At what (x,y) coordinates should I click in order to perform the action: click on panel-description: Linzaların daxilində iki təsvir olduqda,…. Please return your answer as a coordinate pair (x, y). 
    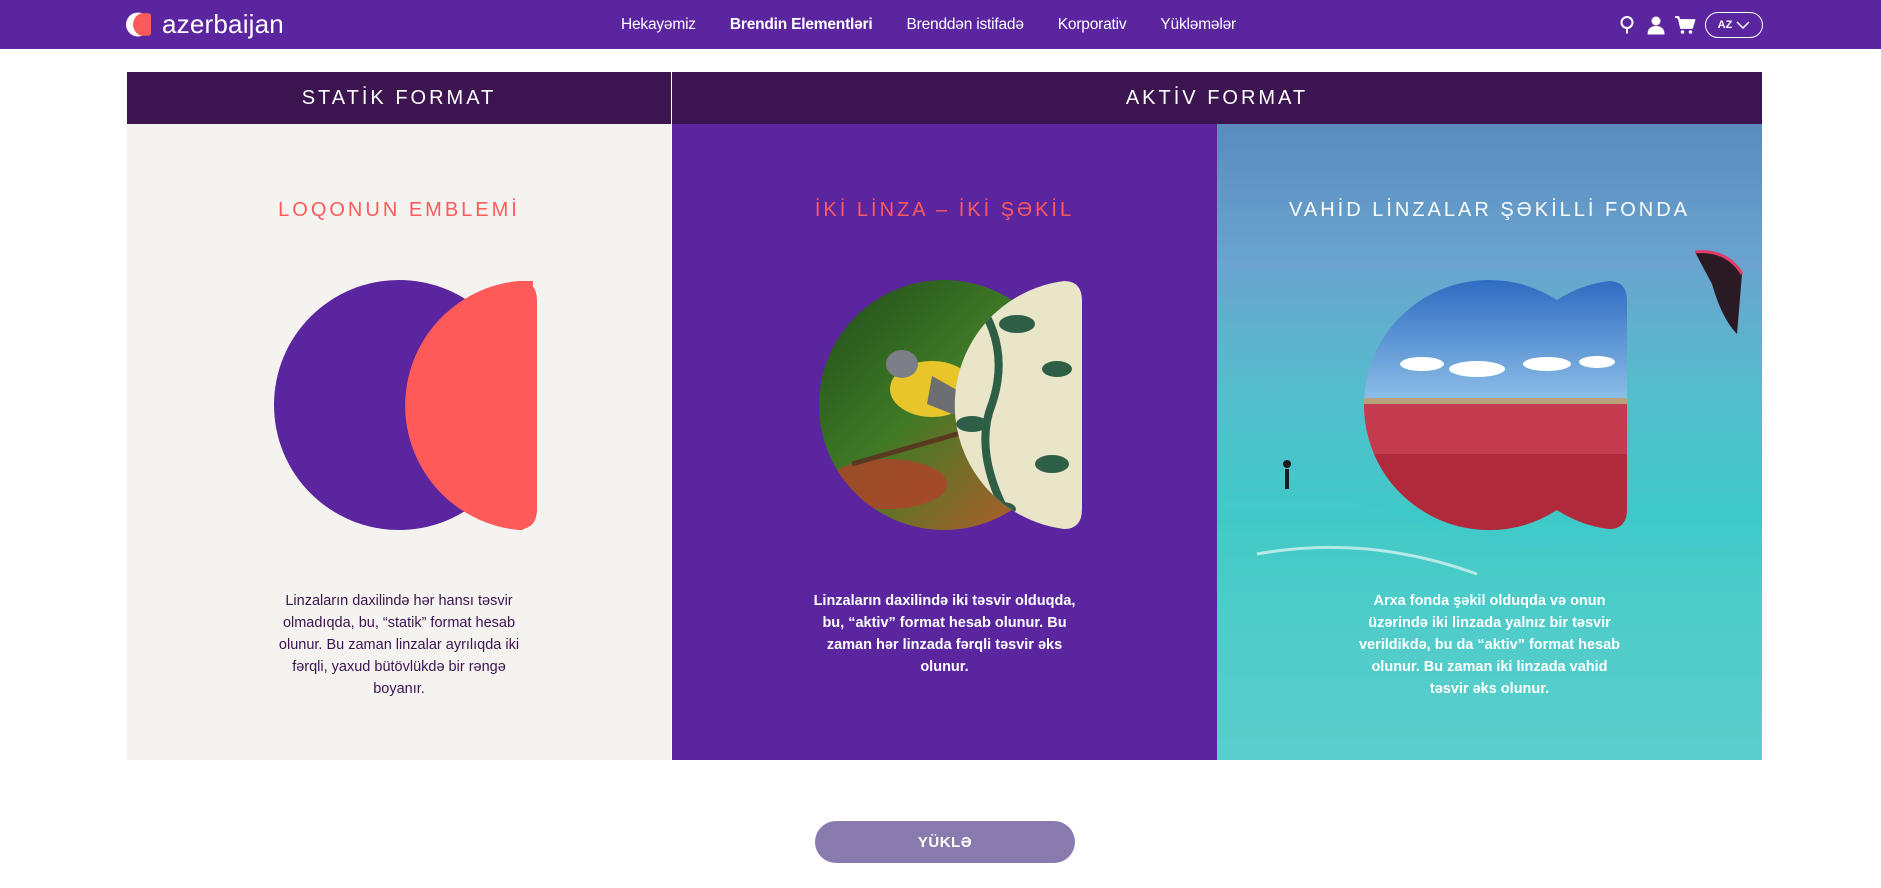
    Looking at the image, I should click on (944, 634).